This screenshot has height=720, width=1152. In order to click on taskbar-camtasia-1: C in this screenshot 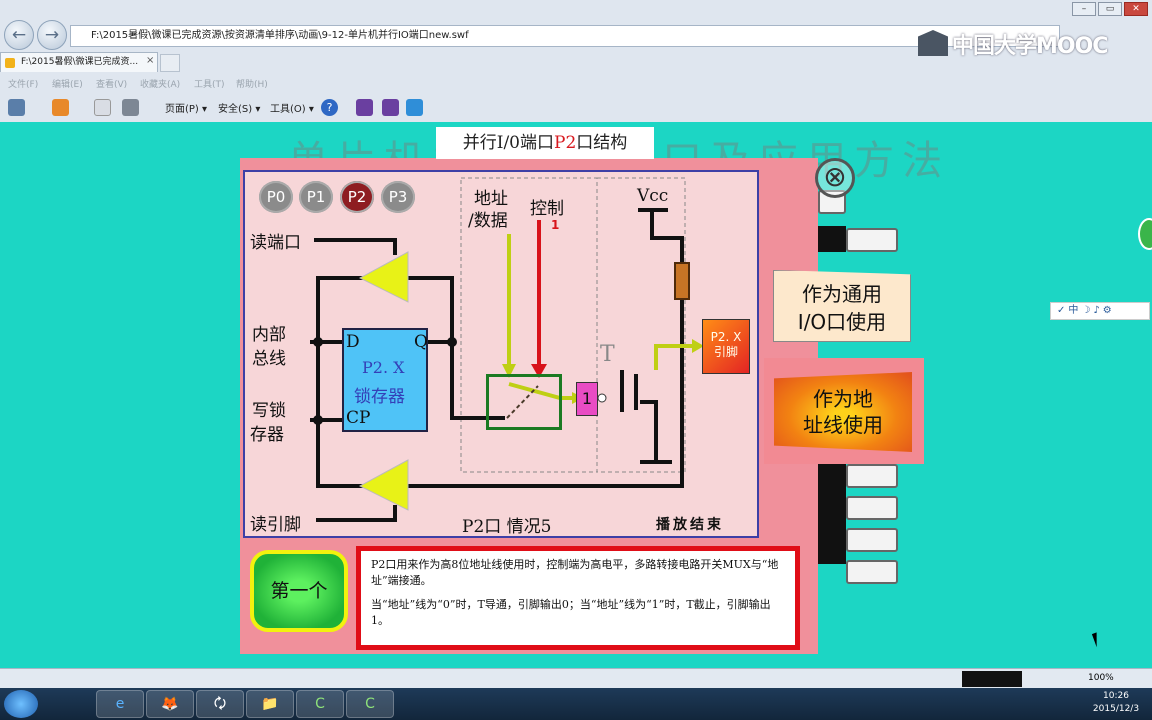, I will do `click(320, 704)`.